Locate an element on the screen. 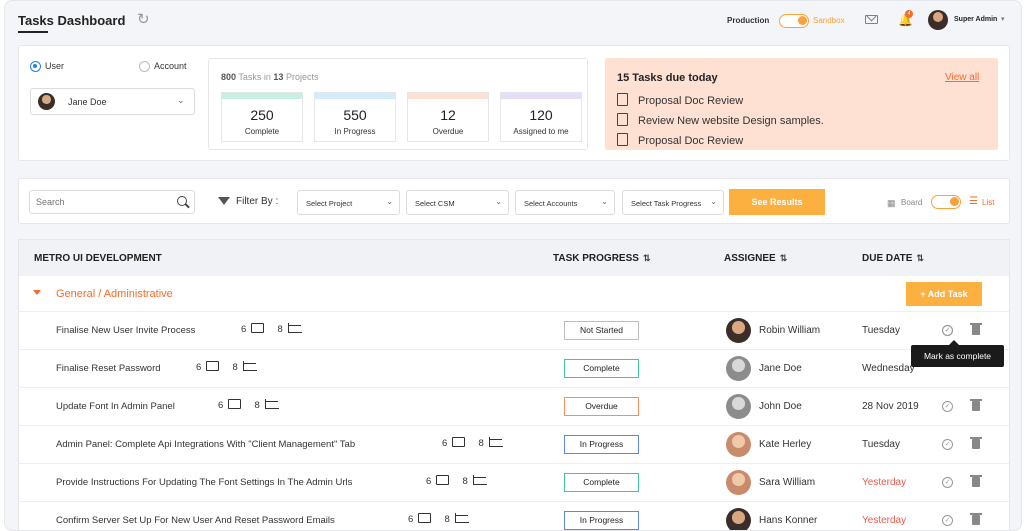 The width and height of the screenshot is (1024, 531). chevron-down-icon: ▾ is located at coordinates (1003, 19).